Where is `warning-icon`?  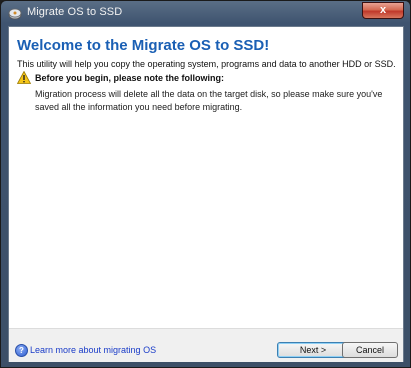
warning-icon is located at coordinates (24, 77).